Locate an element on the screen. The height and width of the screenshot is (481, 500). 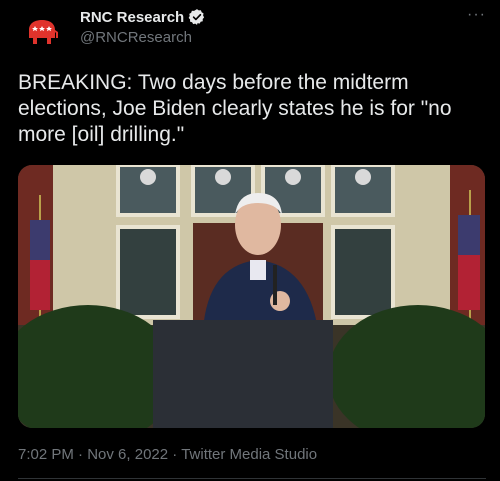
tweet-date: Nov 6, 2022 is located at coordinates (128, 454).